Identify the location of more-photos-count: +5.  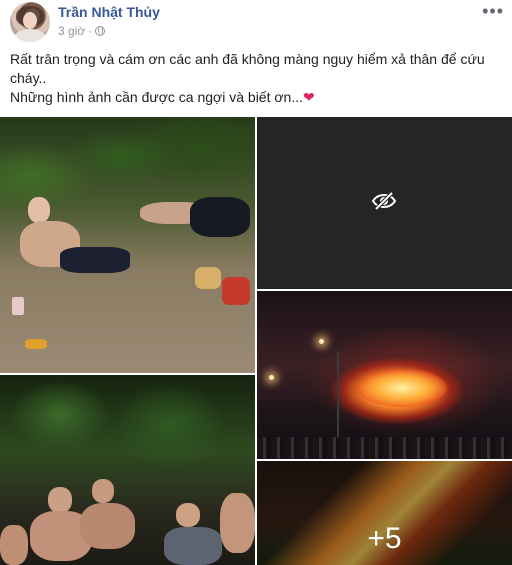
(384, 513).